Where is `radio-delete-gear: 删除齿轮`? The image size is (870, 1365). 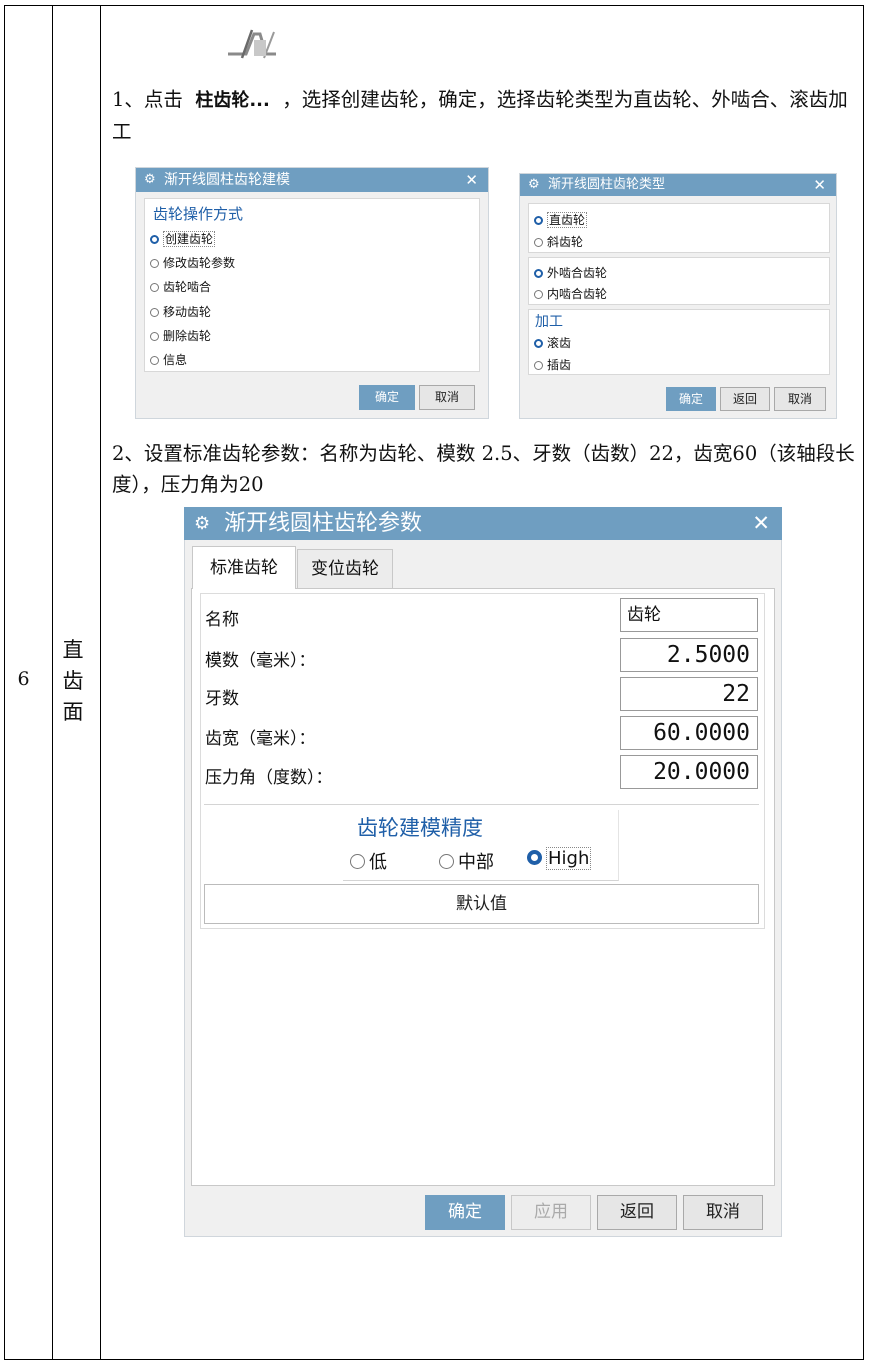
radio-delete-gear: 删除齿轮 is located at coordinates (180, 335).